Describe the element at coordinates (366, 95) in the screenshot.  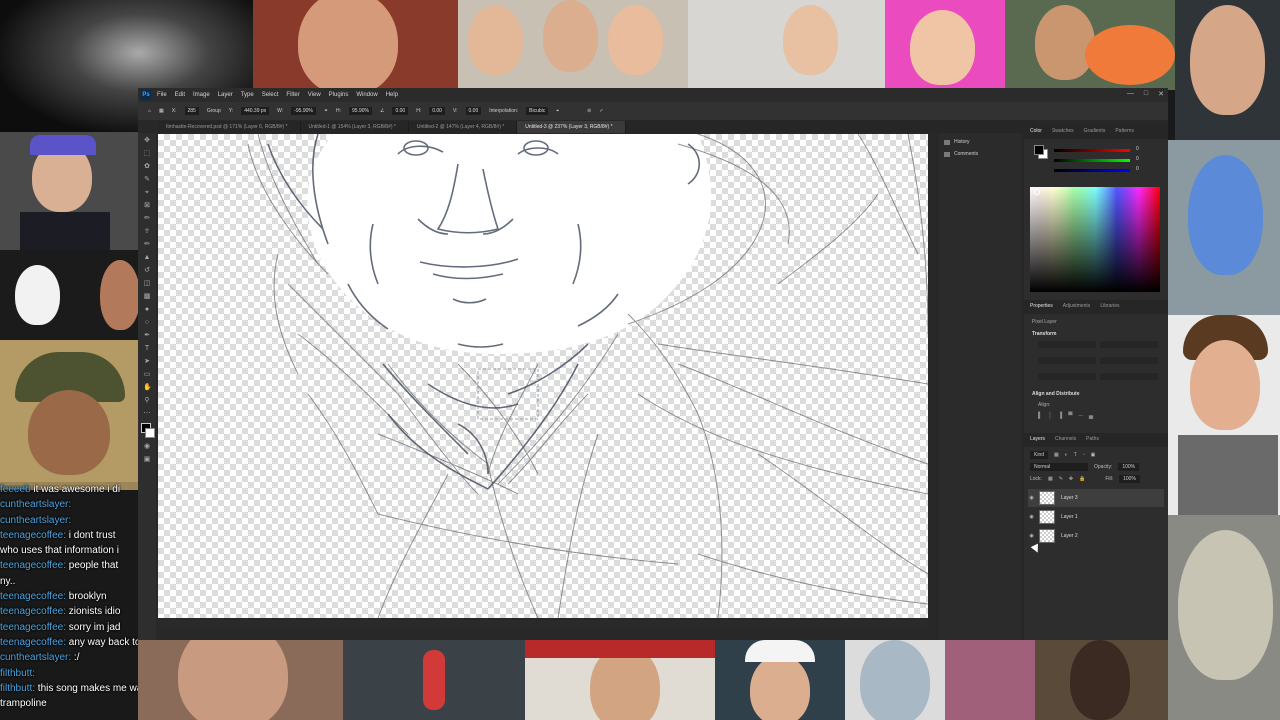
I see `menu-window: Window` at that location.